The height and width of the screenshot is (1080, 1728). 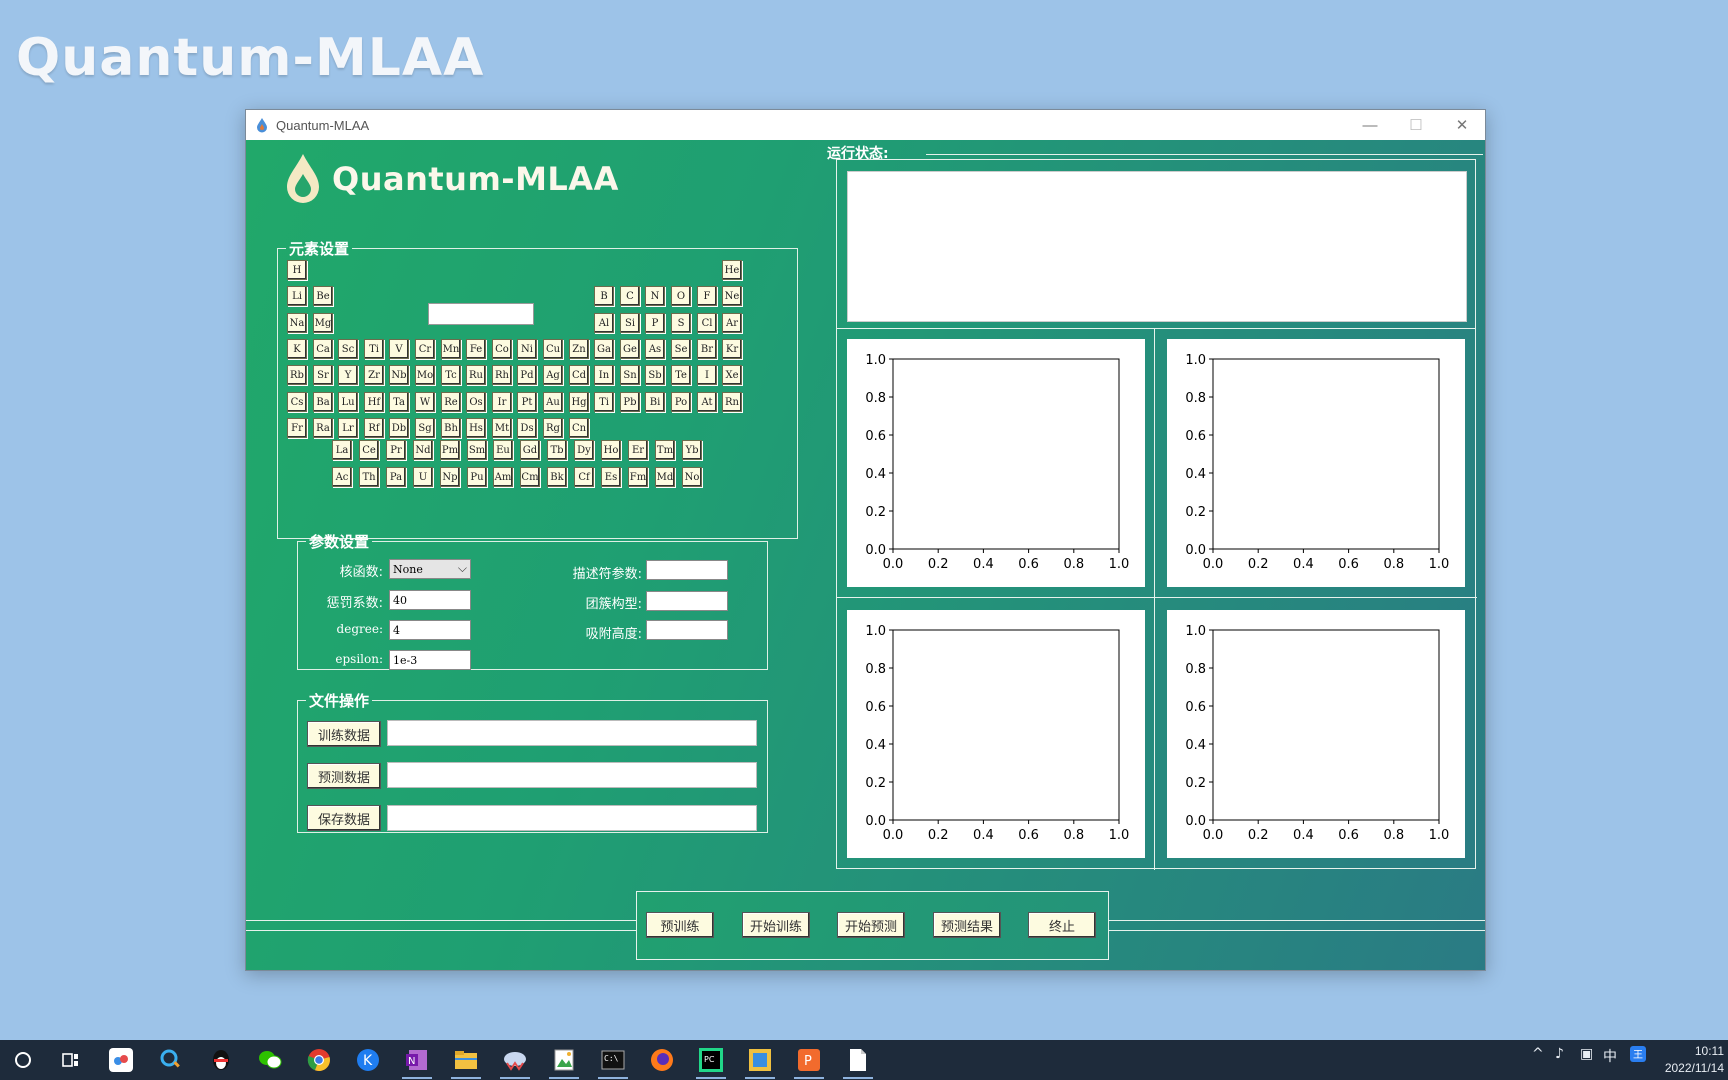 What do you see at coordinates (450, 450) in the screenshot?
I see `element-button-pm: Pm` at bounding box center [450, 450].